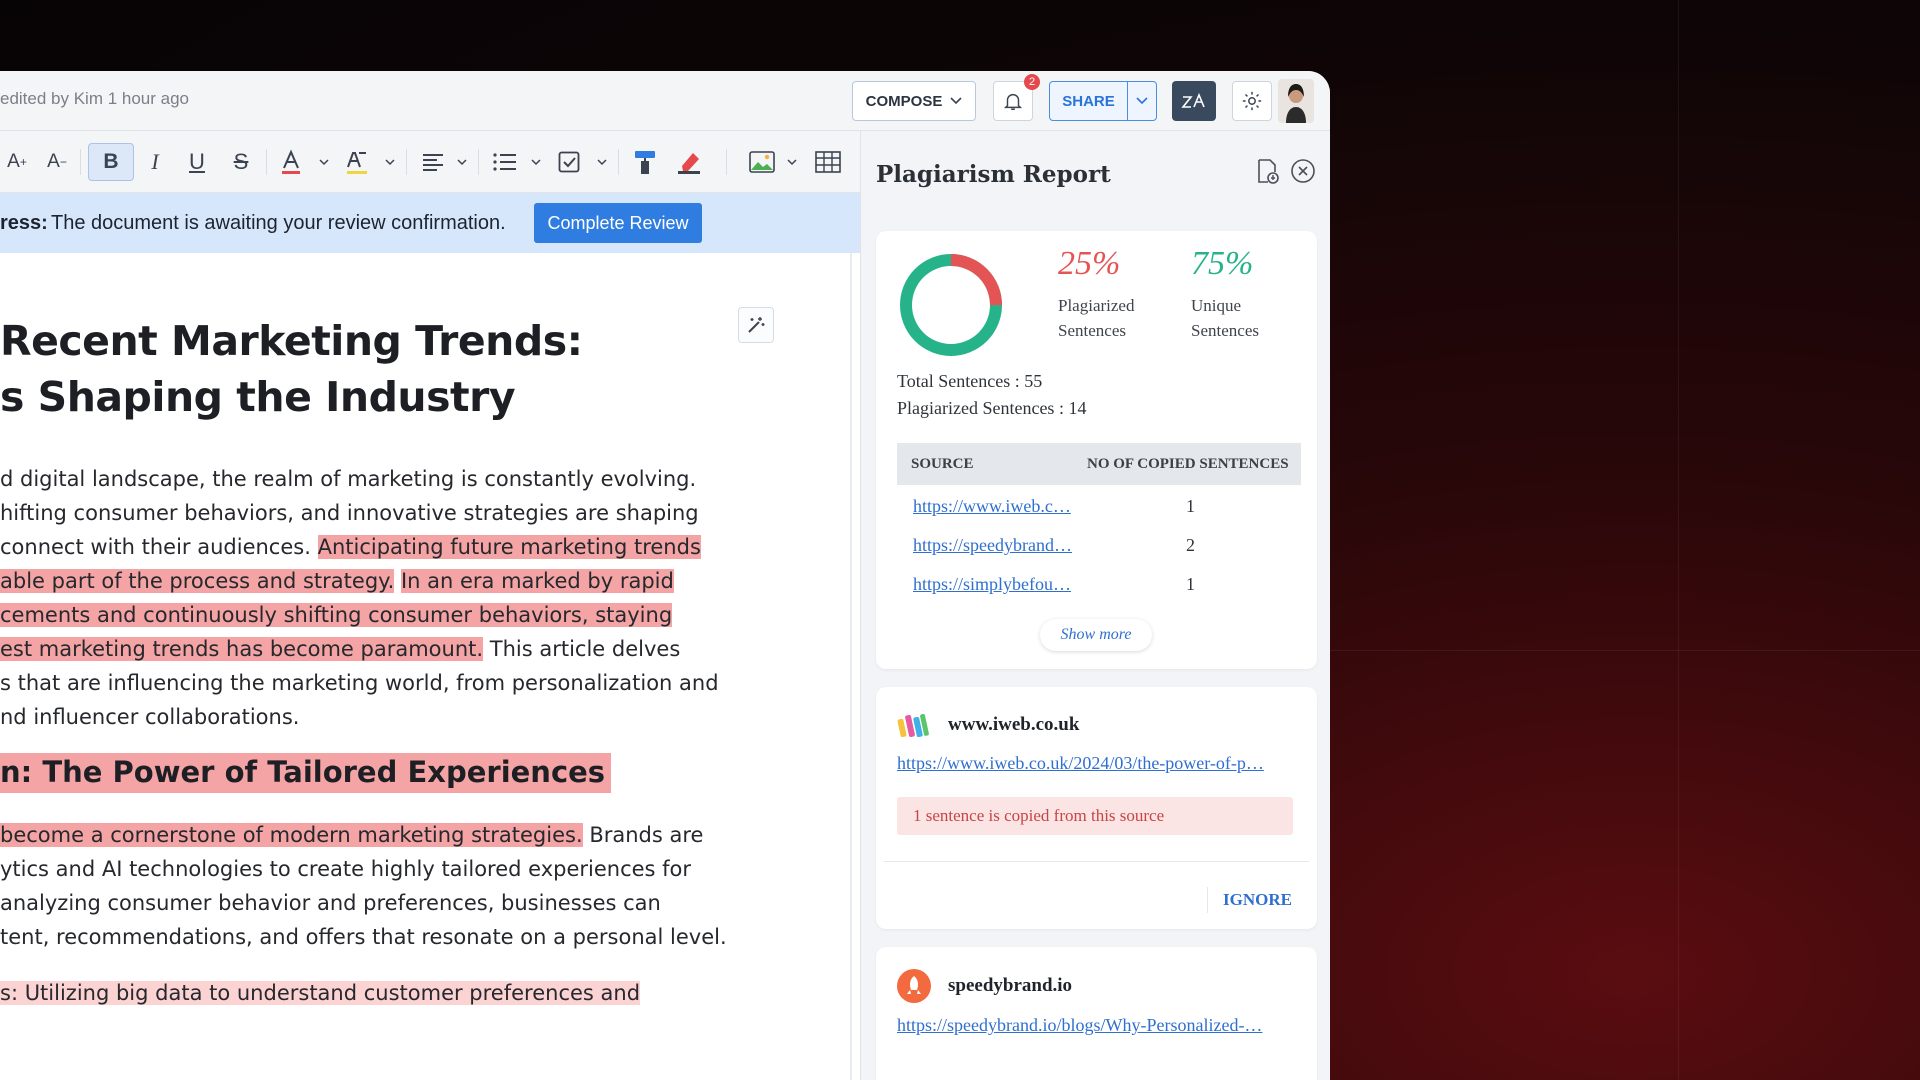 This screenshot has width=1920, height=1080. What do you see at coordinates (57, 162) in the screenshot?
I see `decrease-font-size-button: A −` at bounding box center [57, 162].